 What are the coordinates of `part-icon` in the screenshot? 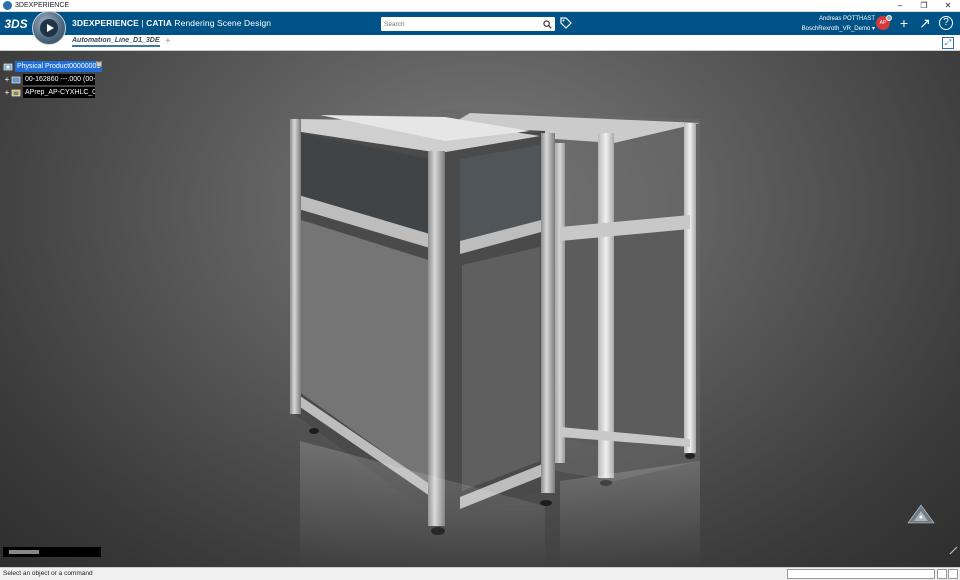 It's located at (16, 79).